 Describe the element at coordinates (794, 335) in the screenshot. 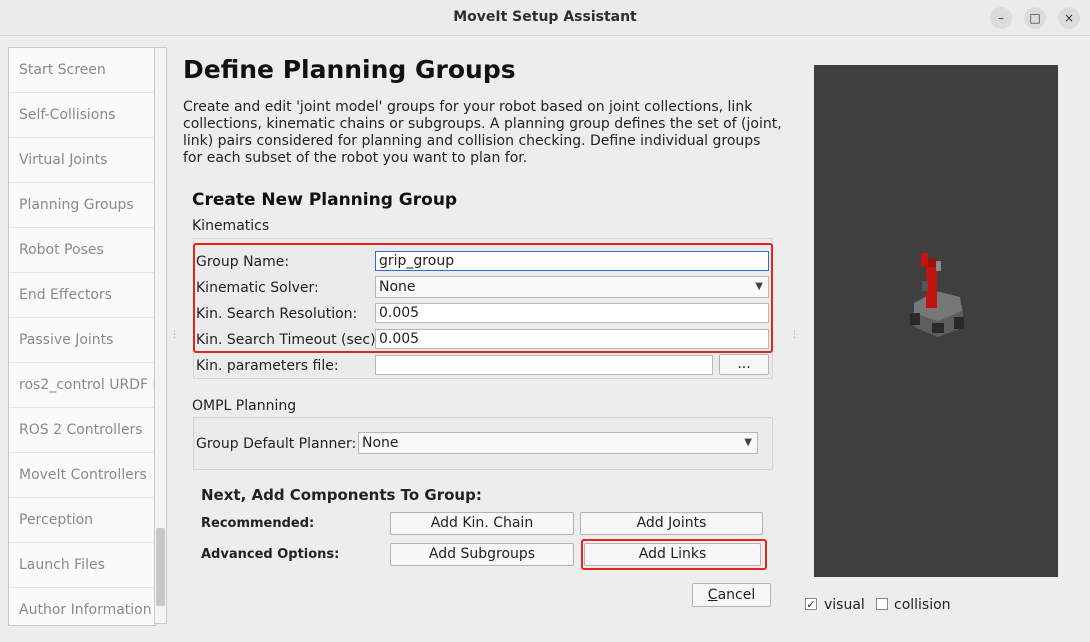

I see `splitter-handle-right: ⋮` at that location.